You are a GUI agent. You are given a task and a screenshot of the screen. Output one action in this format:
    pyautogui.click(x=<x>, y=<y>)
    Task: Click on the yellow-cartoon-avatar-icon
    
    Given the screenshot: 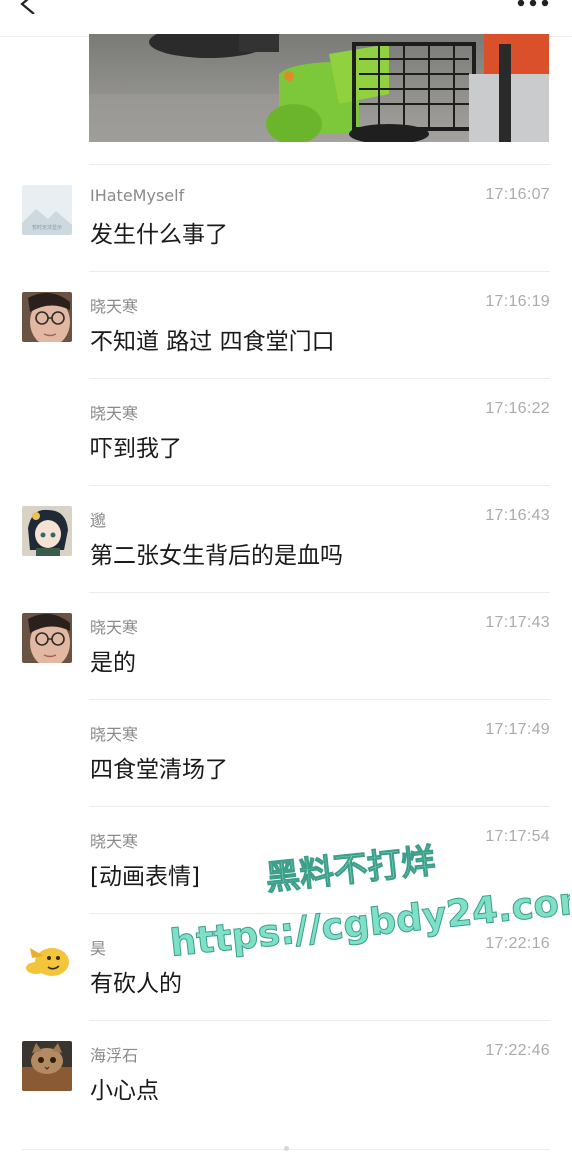 What is the action you would take?
    pyautogui.click(x=47, y=959)
    